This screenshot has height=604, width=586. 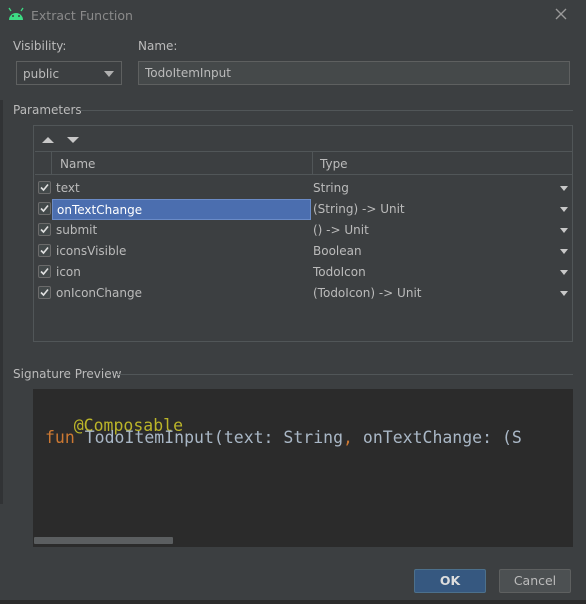 I want to click on signature-text-part2: onTextChange: (S, so click(x=437, y=437).